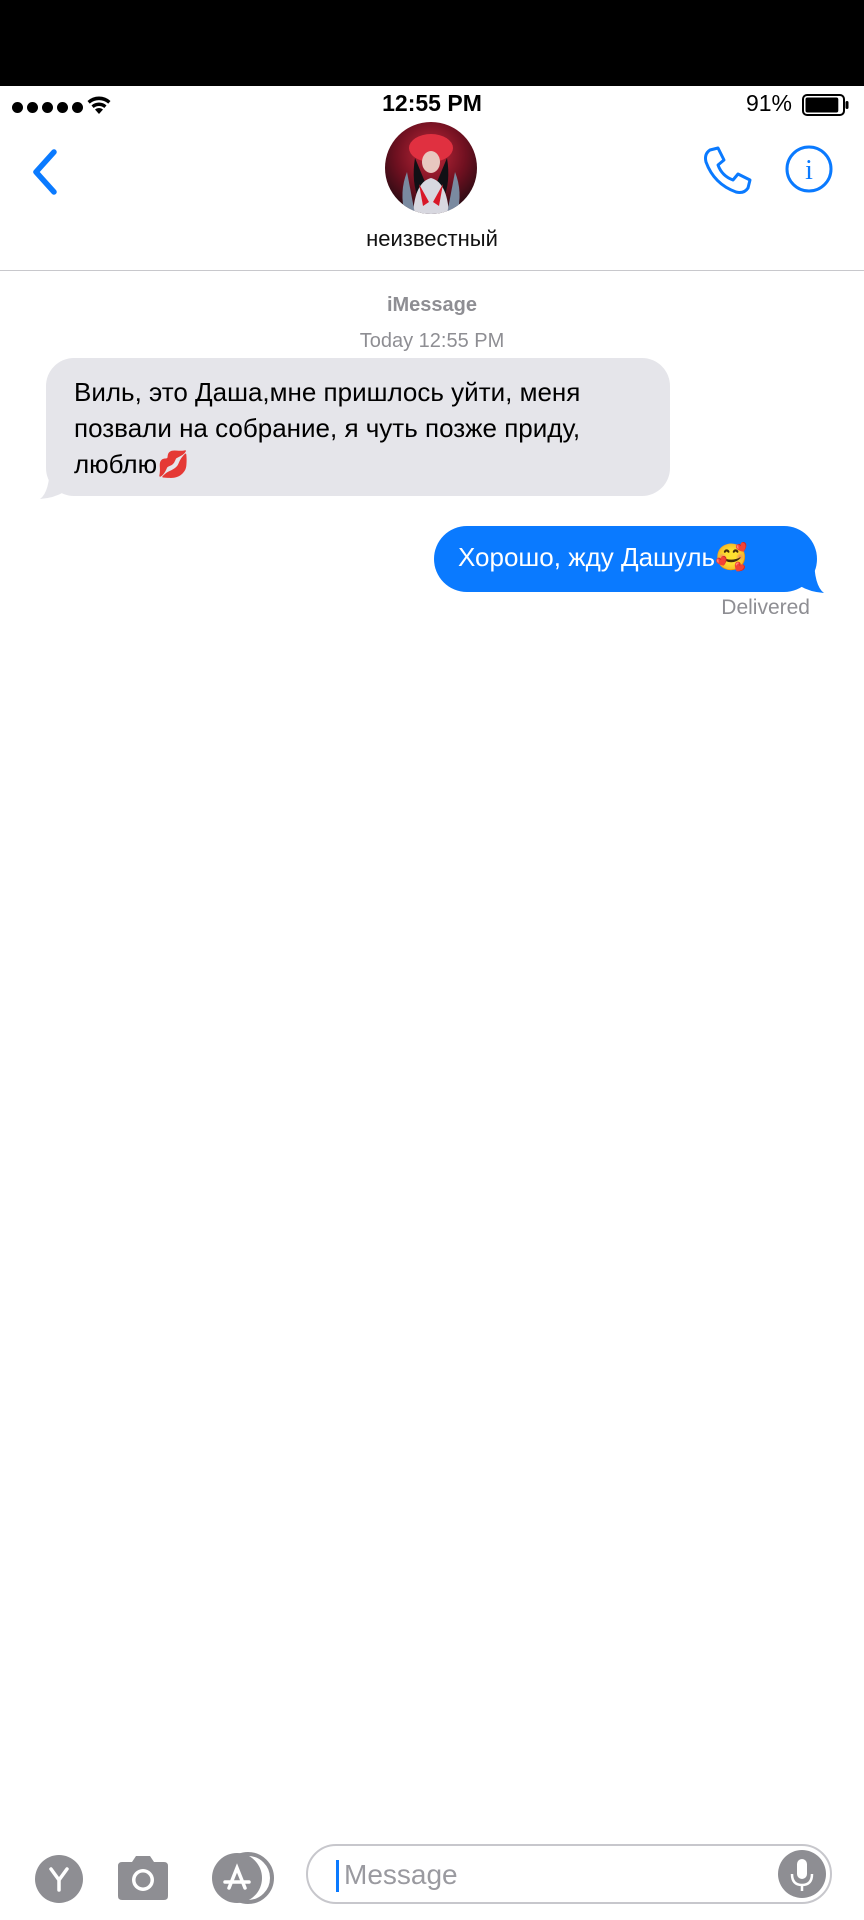  I want to click on text-caret, so click(337, 1876).